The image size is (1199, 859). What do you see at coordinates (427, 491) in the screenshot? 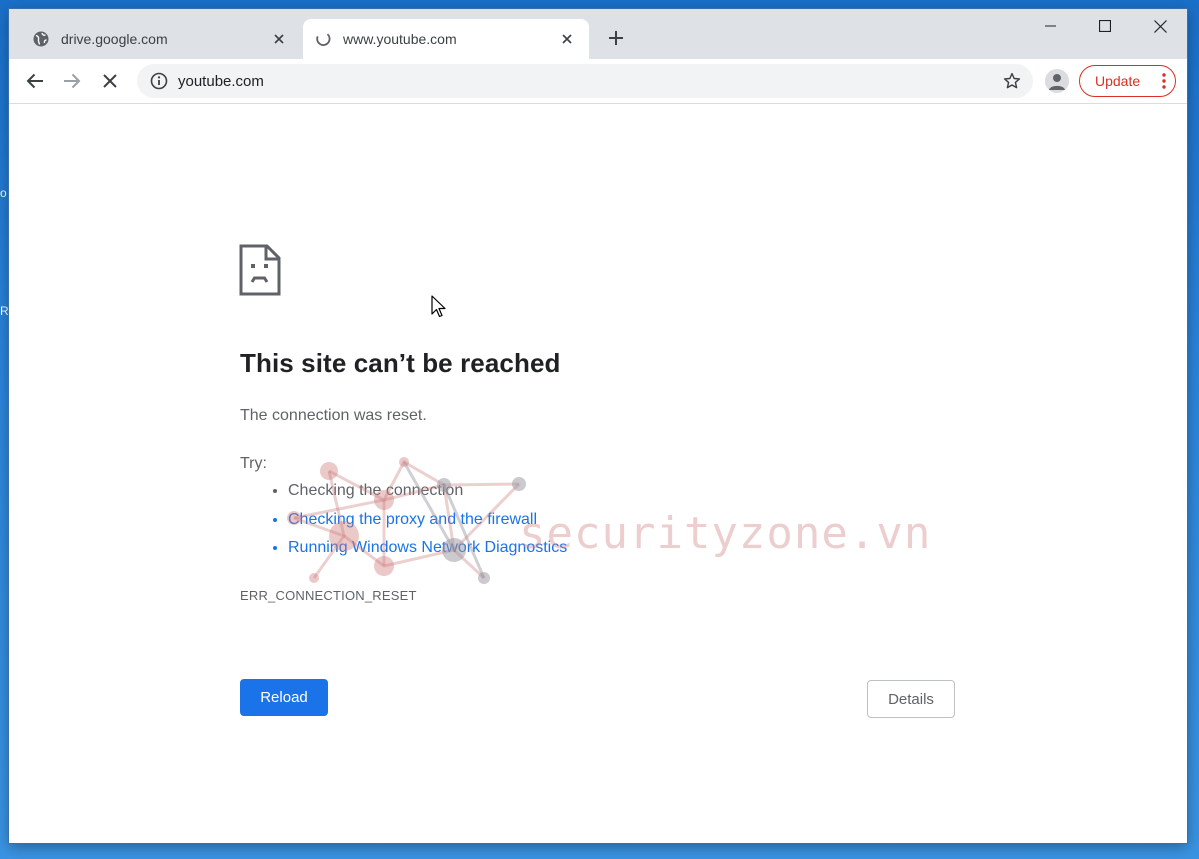
I see `suggestion-check-connection: Checking the connection` at bounding box center [427, 491].